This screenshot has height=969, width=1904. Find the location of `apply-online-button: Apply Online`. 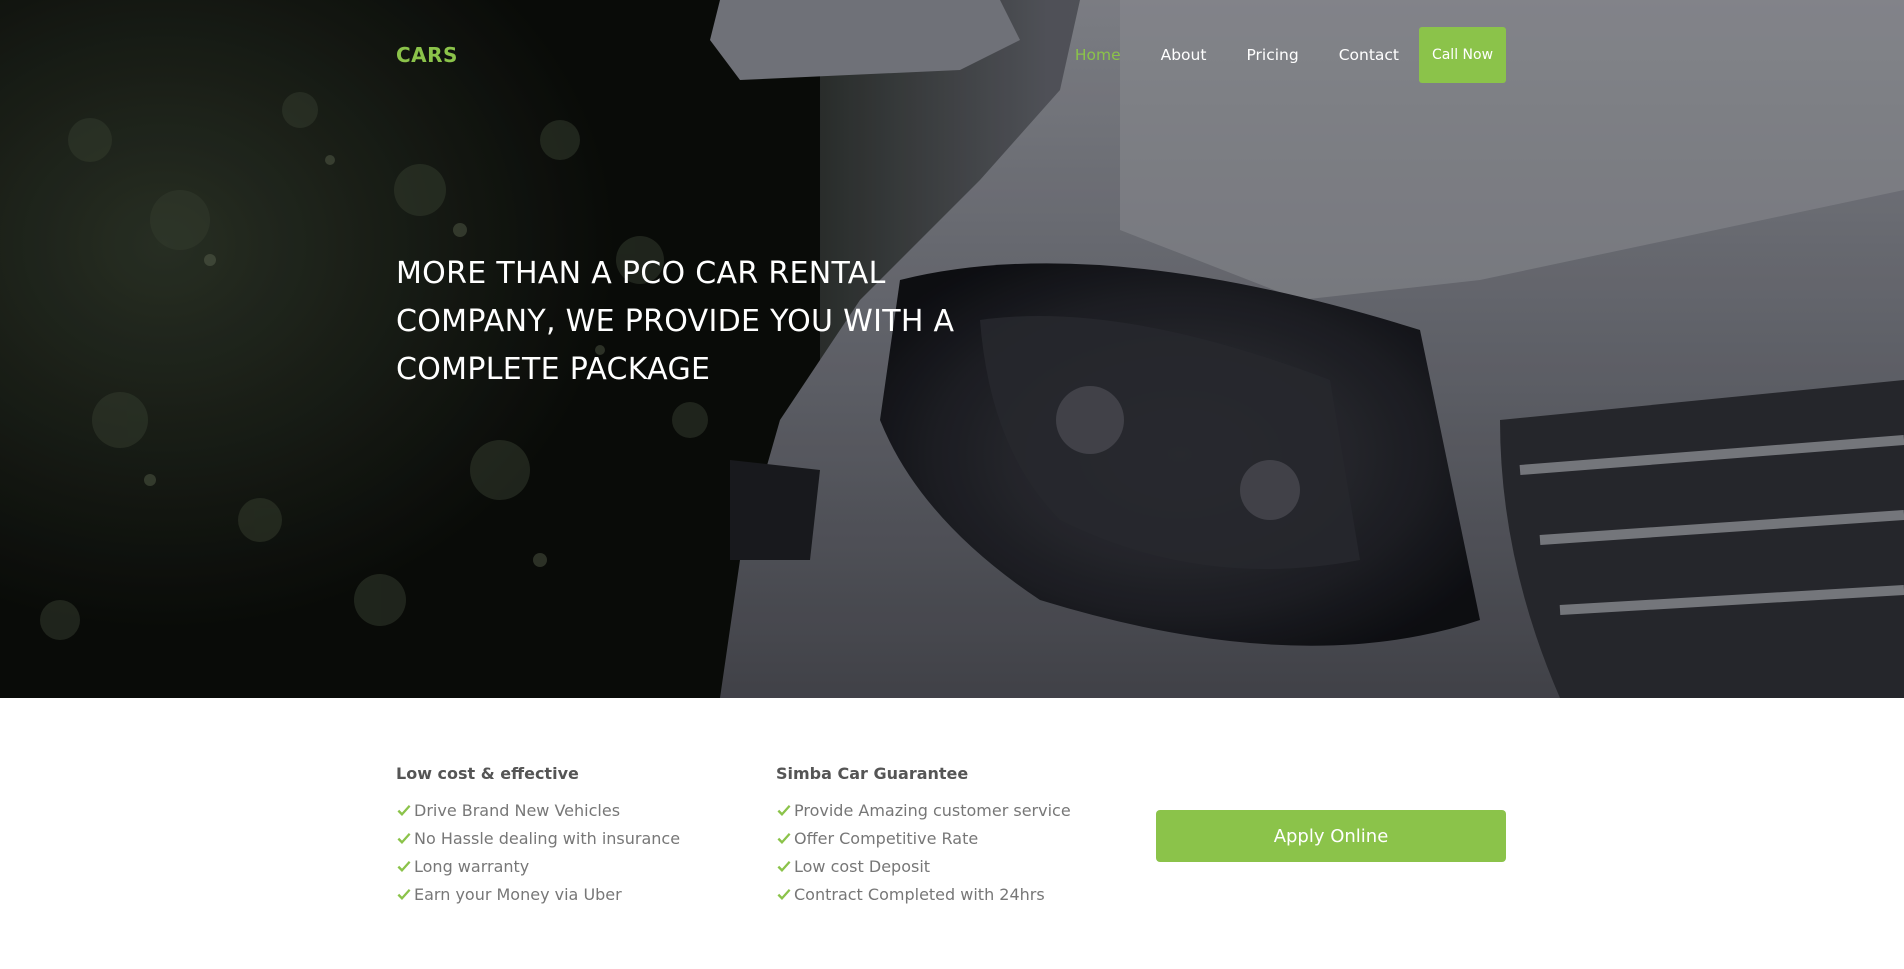

apply-online-button: Apply Online is located at coordinates (1331, 836).